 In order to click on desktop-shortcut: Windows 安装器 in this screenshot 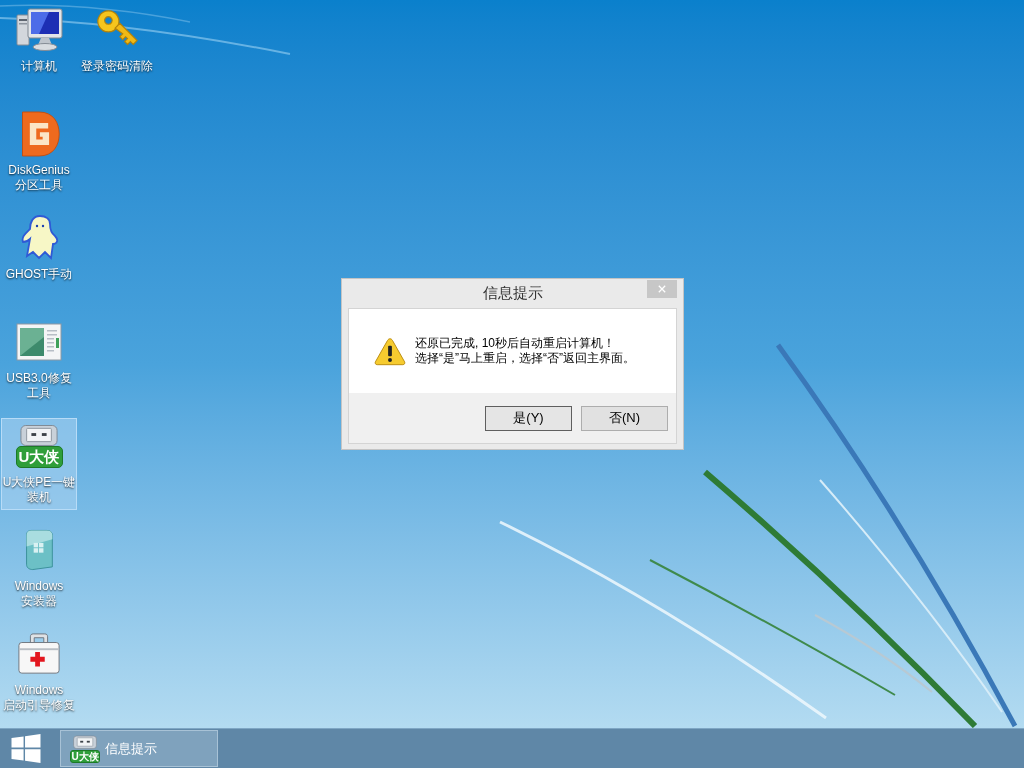, I will do `click(39, 568)`.